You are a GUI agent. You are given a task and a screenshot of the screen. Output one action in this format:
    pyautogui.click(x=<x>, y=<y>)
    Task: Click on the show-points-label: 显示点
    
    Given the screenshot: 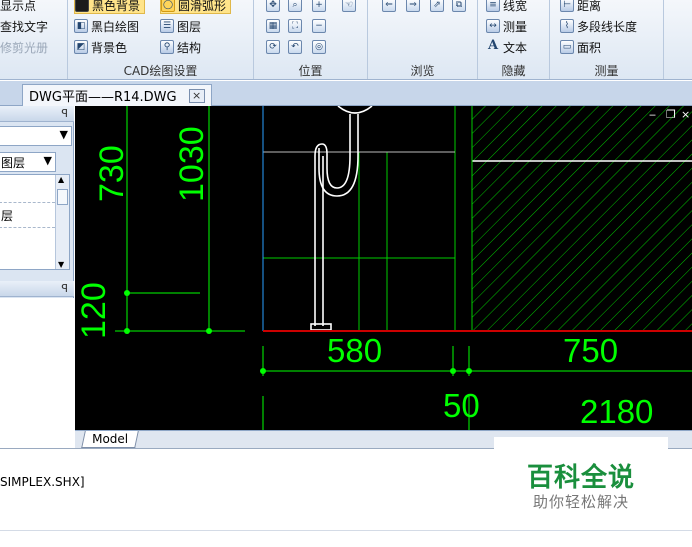 What is the action you would take?
    pyautogui.click(x=18, y=6)
    